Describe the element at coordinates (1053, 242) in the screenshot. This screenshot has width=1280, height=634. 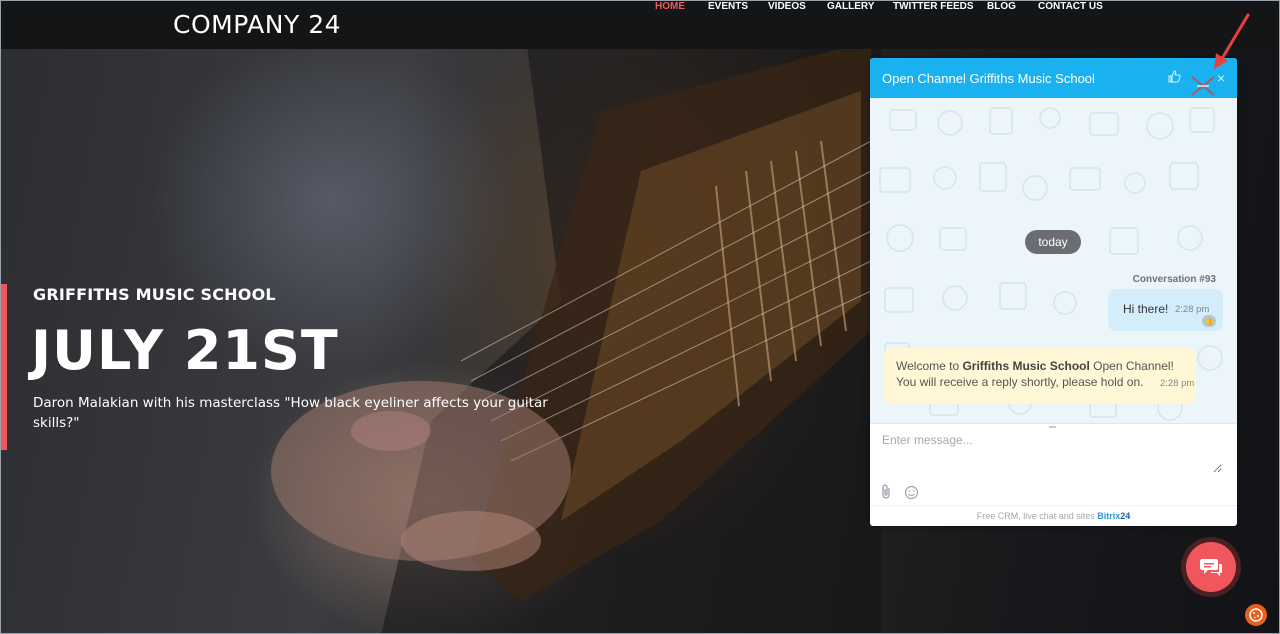
I see `date-separator: today` at that location.